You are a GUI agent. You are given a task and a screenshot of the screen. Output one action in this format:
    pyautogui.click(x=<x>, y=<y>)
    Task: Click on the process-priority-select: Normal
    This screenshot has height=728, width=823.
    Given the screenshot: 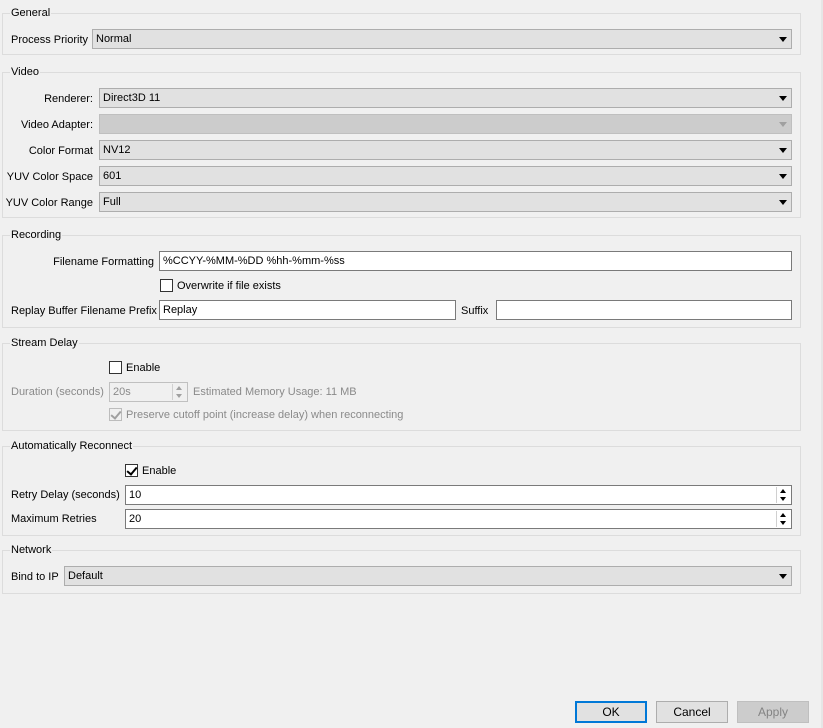 What is the action you would take?
    pyautogui.click(x=442, y=39)
    